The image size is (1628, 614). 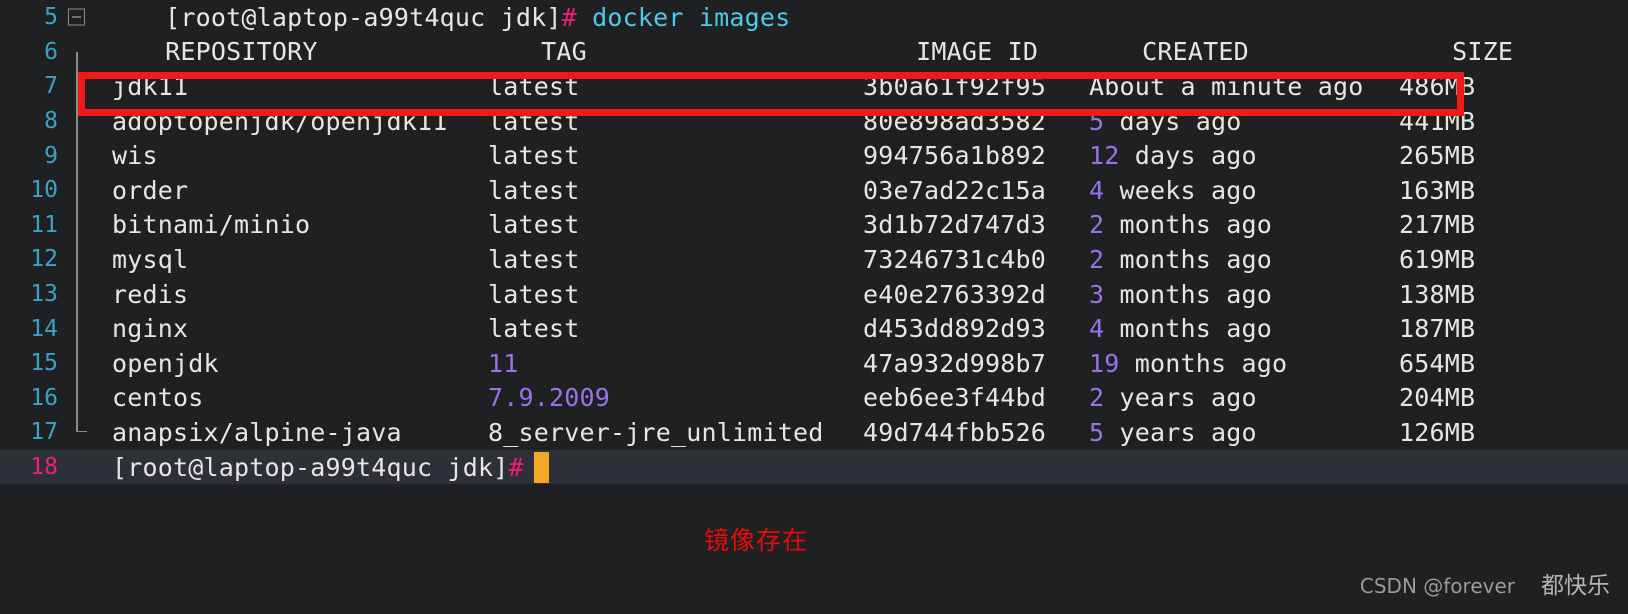 What do you see at coordinates (1244, 121) in the screenshot?
I see `cell-created: 5 days ago` at bounding box center [1244, 121].